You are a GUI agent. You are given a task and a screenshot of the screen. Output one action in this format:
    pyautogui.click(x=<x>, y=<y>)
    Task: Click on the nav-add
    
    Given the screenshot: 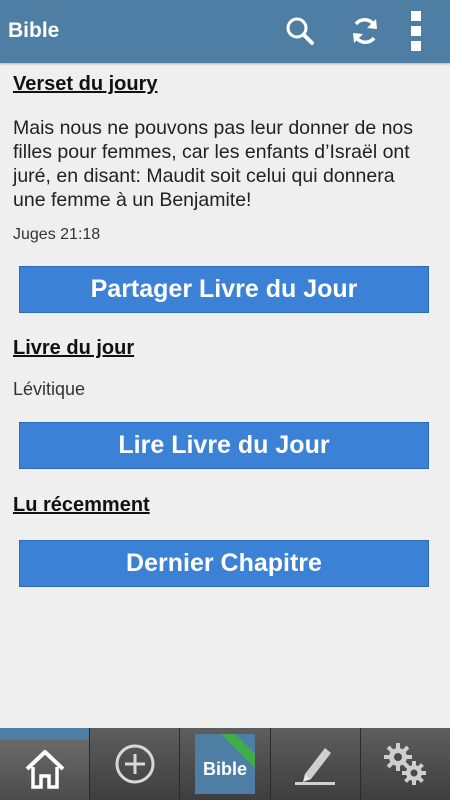 What is the action you would take?
    pyautogui.click(x=134, y=764)
    